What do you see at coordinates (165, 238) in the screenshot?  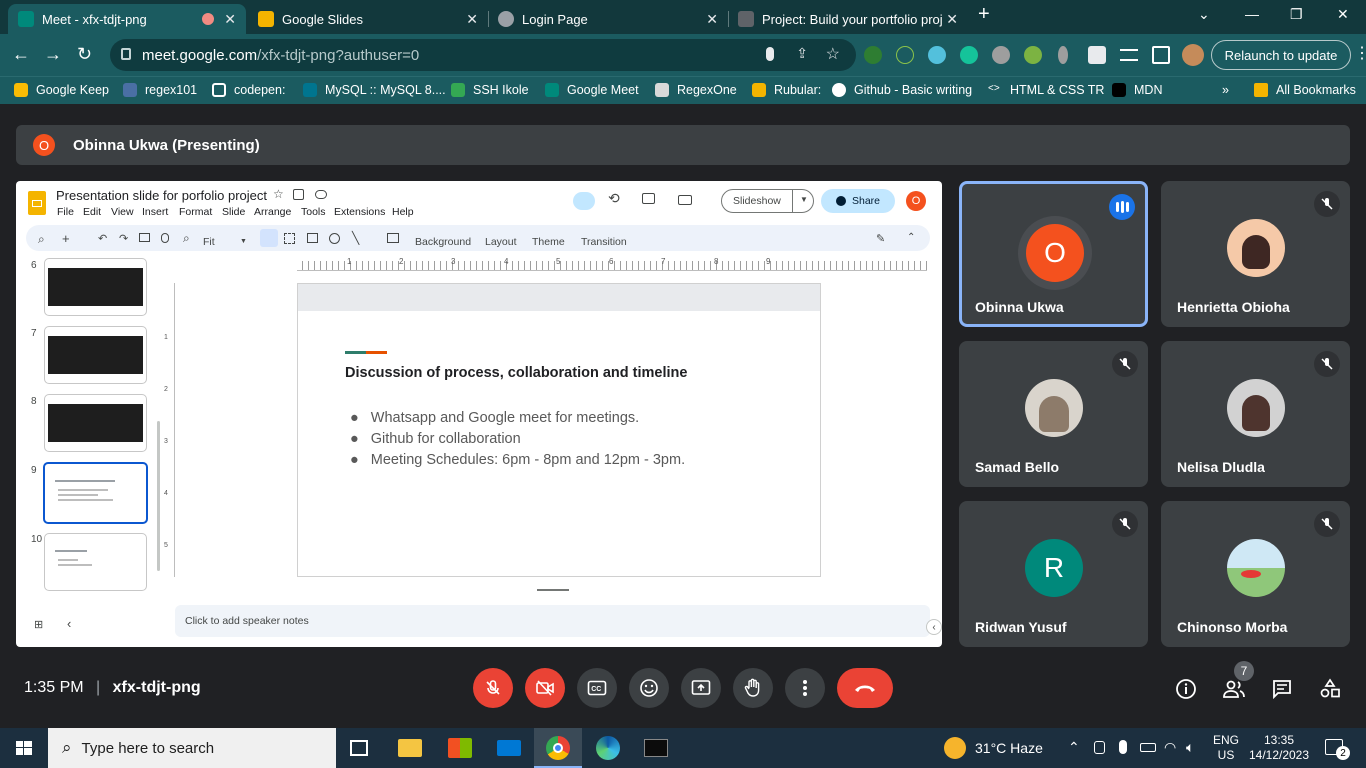 I see `paint-format-icon` at bounding box center [165, 238].